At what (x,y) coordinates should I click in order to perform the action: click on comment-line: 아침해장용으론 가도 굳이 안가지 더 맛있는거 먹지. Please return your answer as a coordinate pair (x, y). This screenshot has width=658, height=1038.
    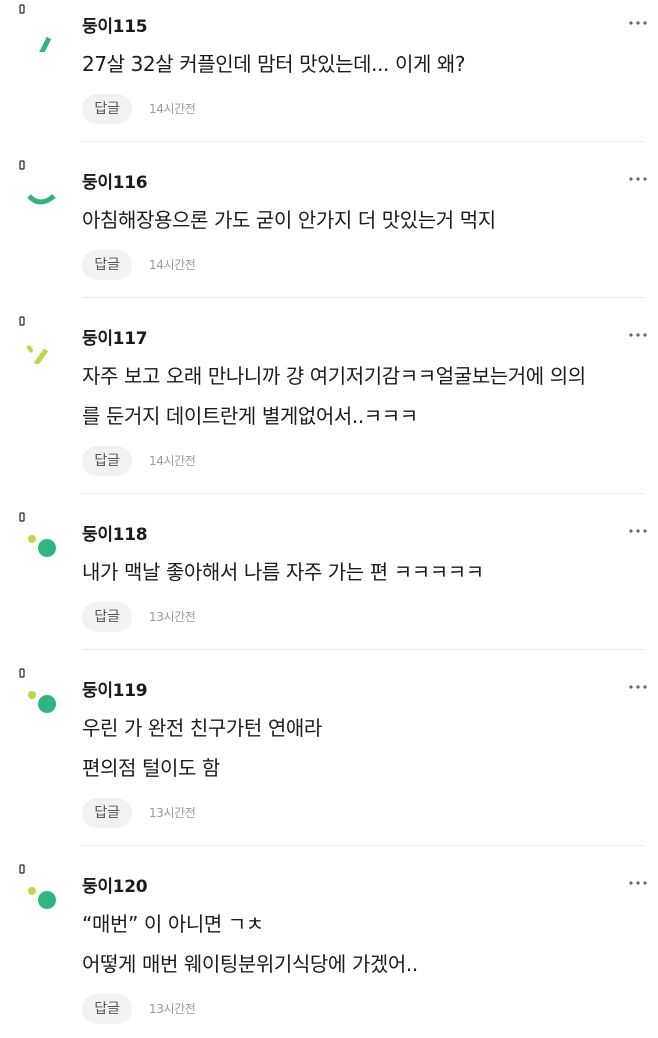
    Looking at the image, I should click on (289, 220).